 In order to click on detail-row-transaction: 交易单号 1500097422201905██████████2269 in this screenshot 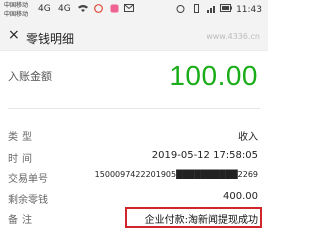, I will do `click(134, 178)`.